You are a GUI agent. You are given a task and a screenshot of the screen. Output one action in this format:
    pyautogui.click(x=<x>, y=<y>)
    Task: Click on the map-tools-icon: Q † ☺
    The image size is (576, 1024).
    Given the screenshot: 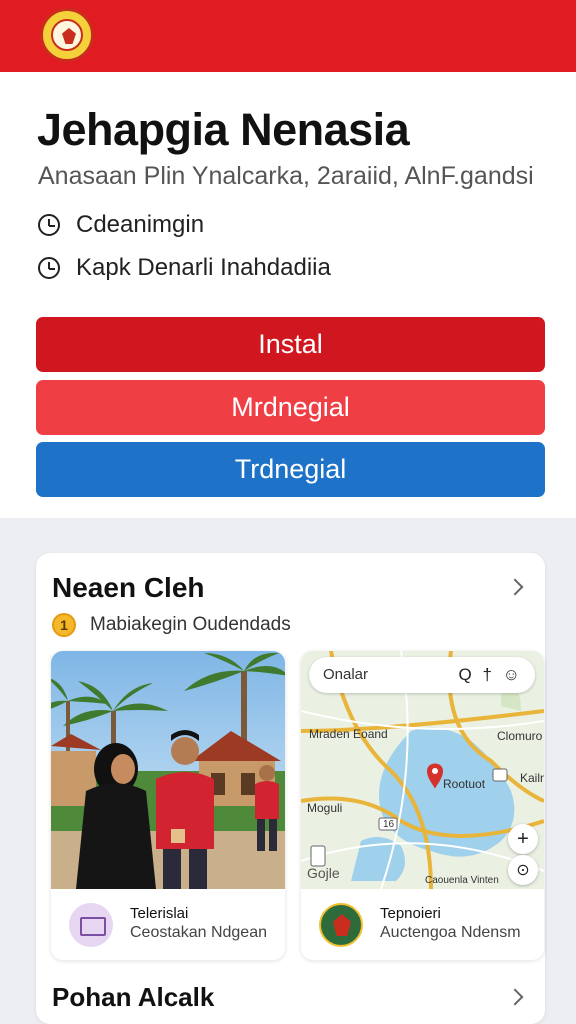 What is the action you would take?
    pyautogui.click(x=491, y=675)
    